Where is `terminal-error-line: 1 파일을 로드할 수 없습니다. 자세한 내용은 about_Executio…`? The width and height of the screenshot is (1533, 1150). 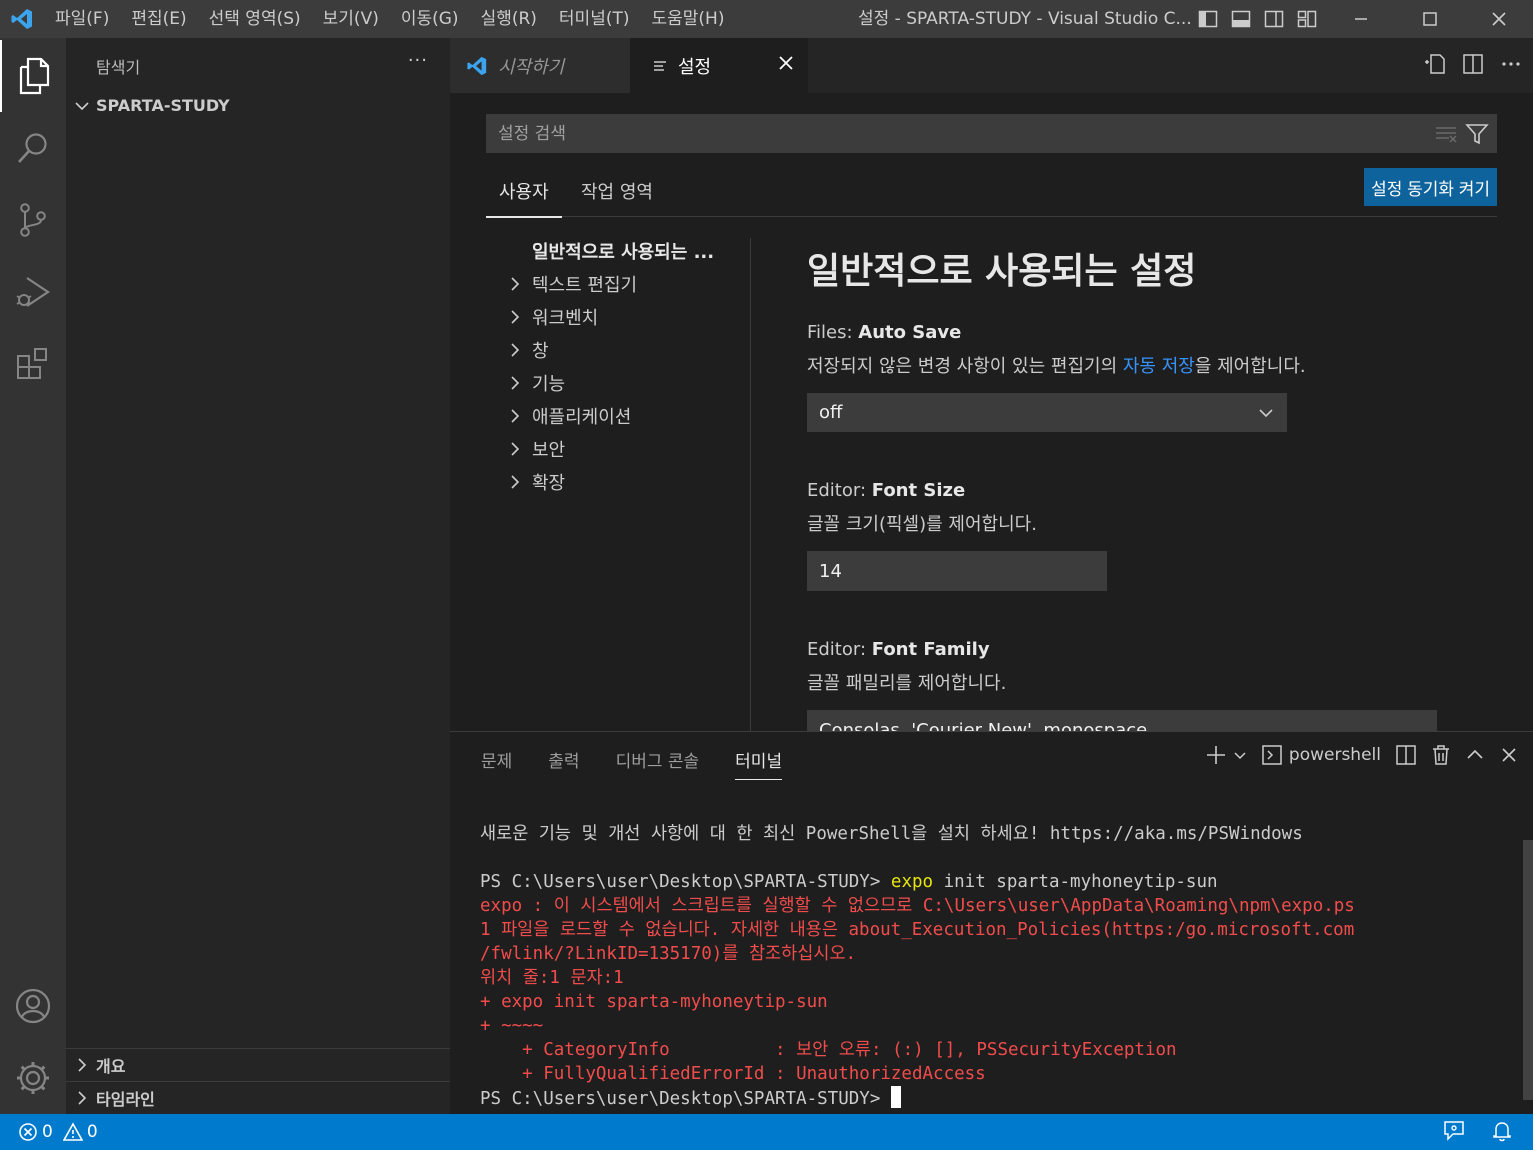 terminal-error-line: 1 파일을 로드할 수 없습니다. 자세한 내용은 about_Executio… is located at coordinates (917, 930).